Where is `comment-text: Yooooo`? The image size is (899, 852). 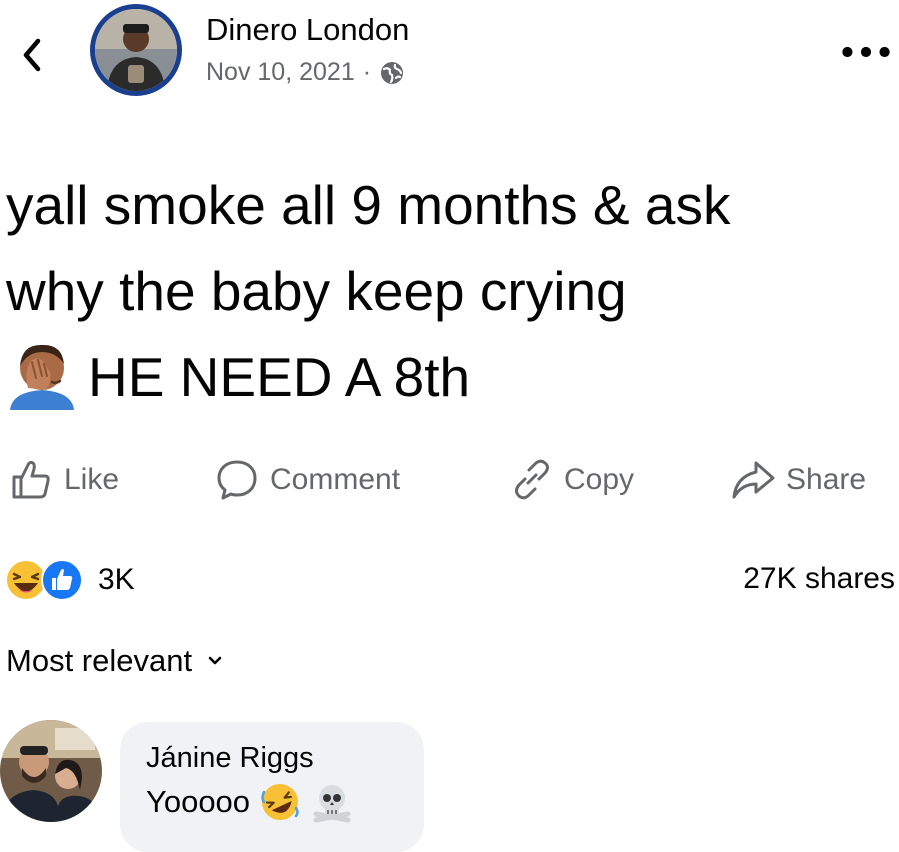 comment-text: Yooooo is located at coordinates (250, 802).